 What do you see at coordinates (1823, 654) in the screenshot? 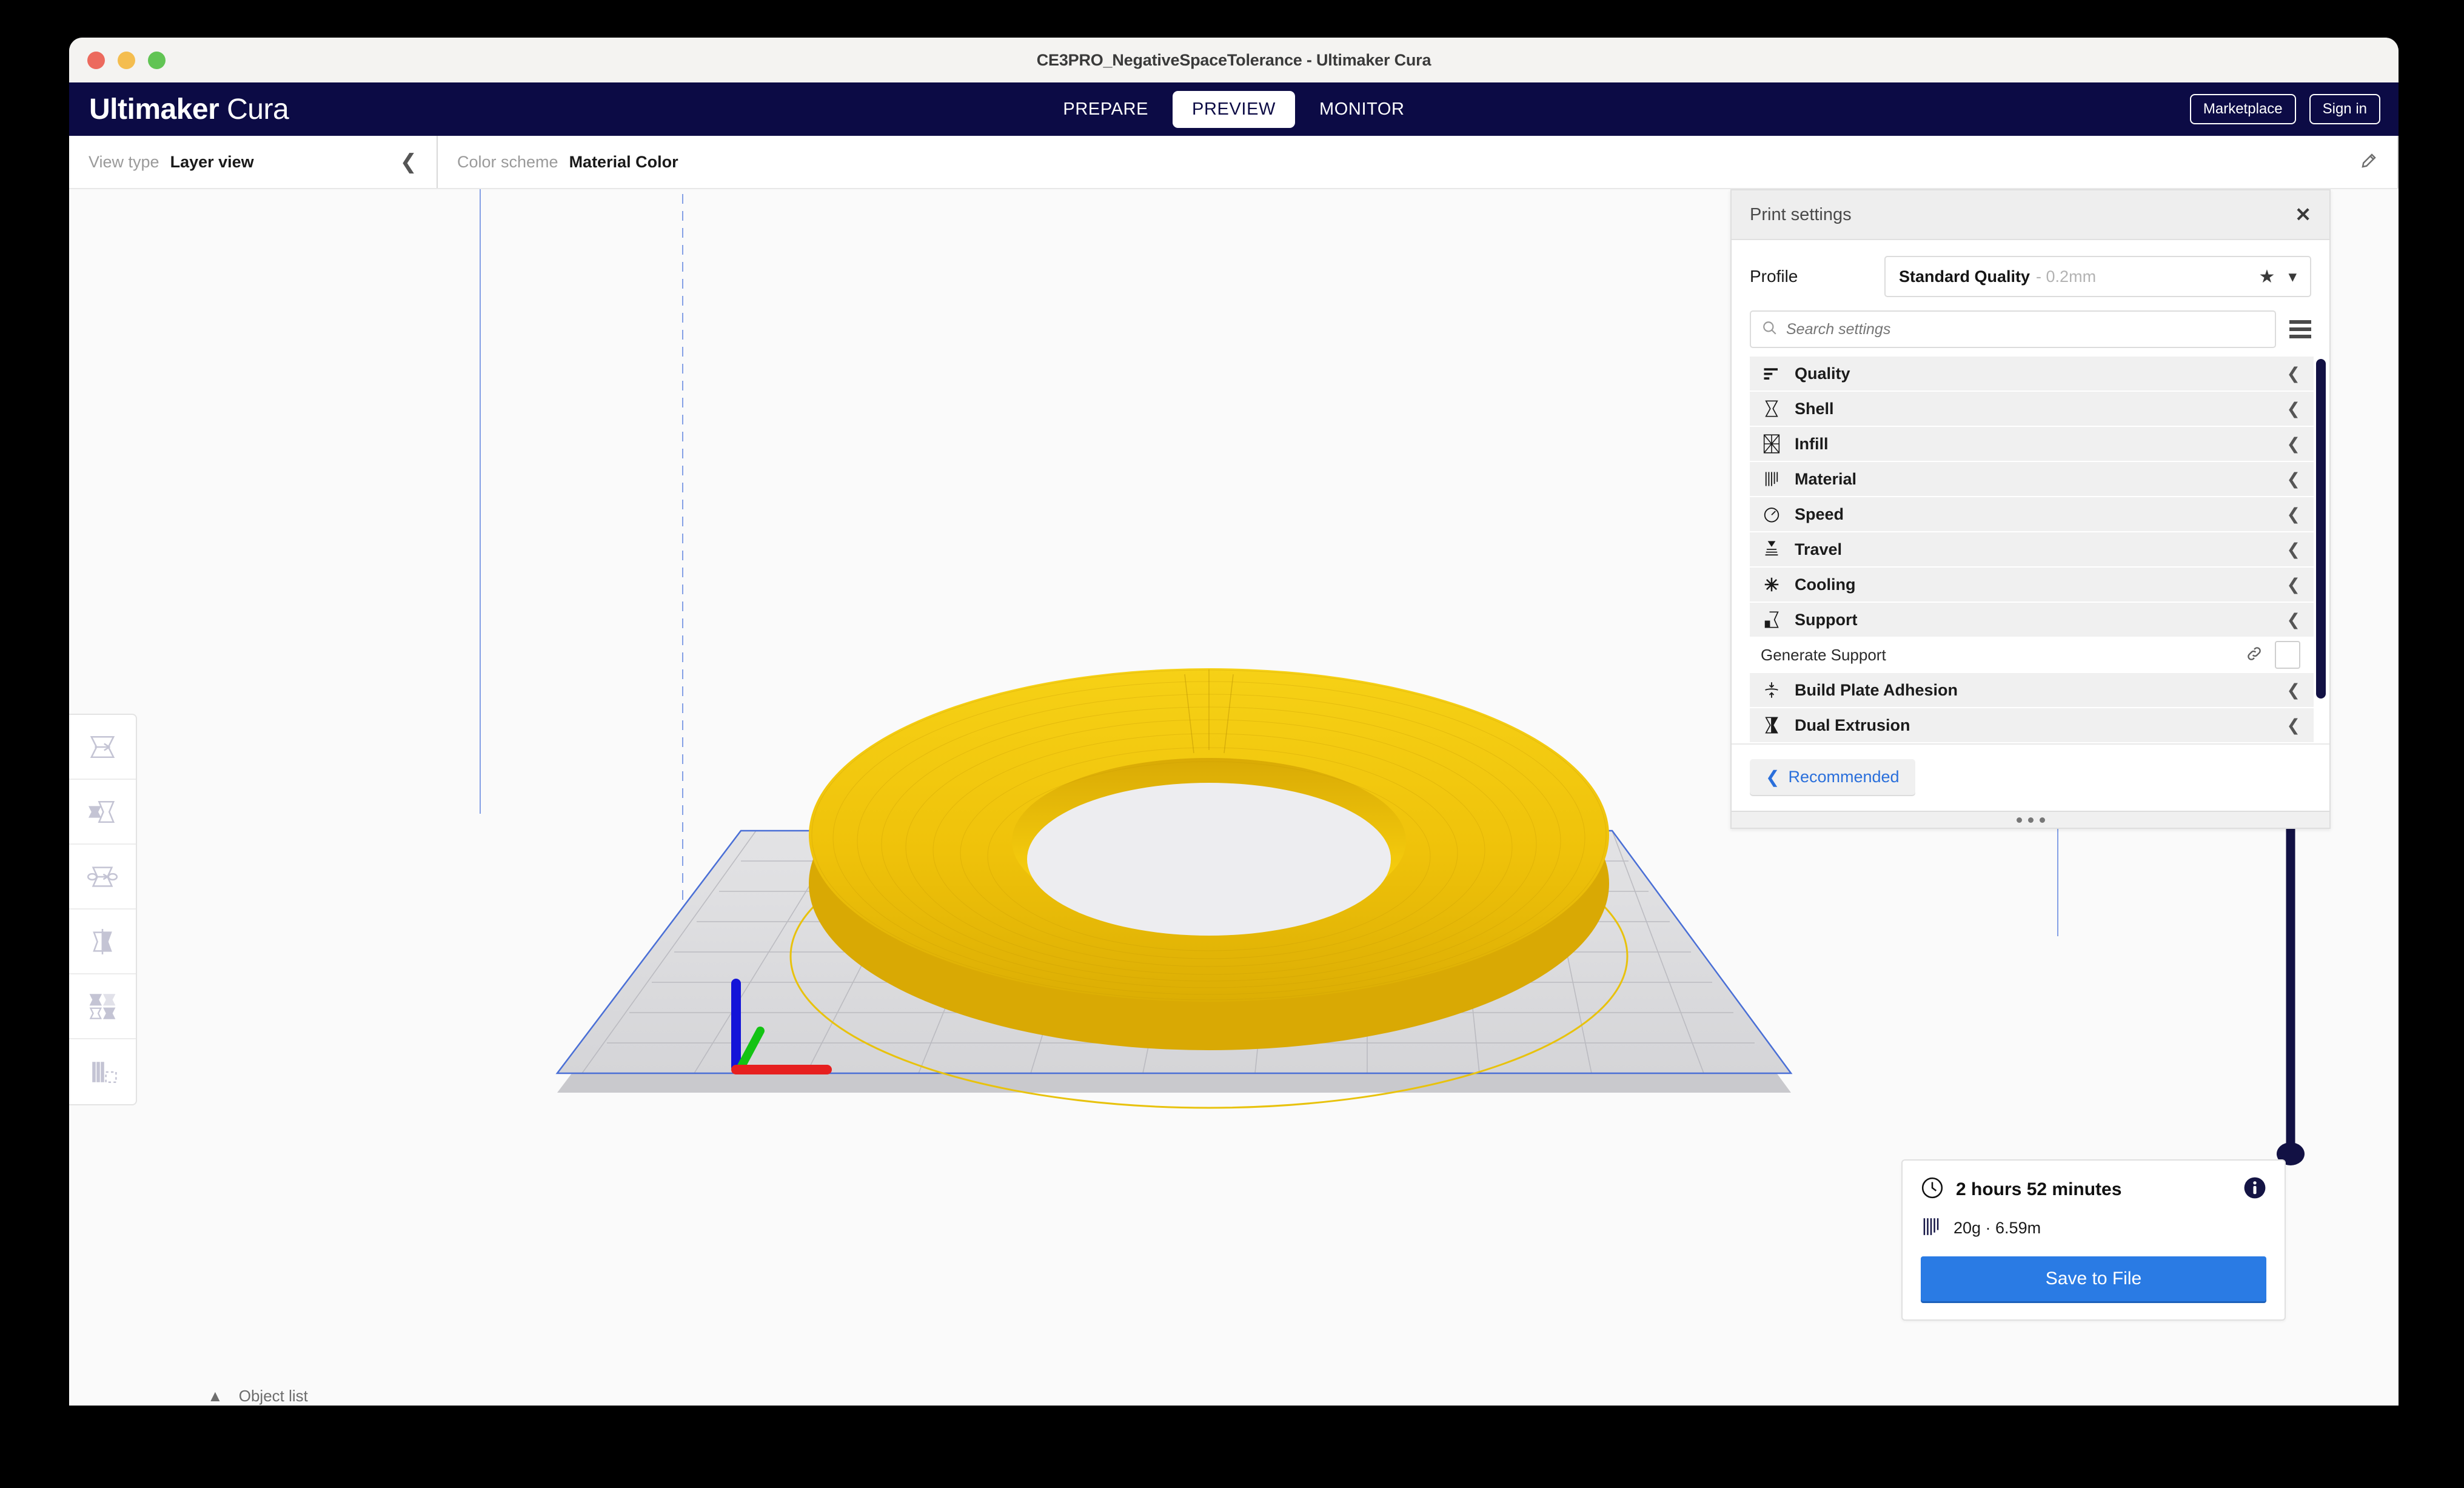
I see `setting-label: Generate Support` at bounding box center [1823, 654].